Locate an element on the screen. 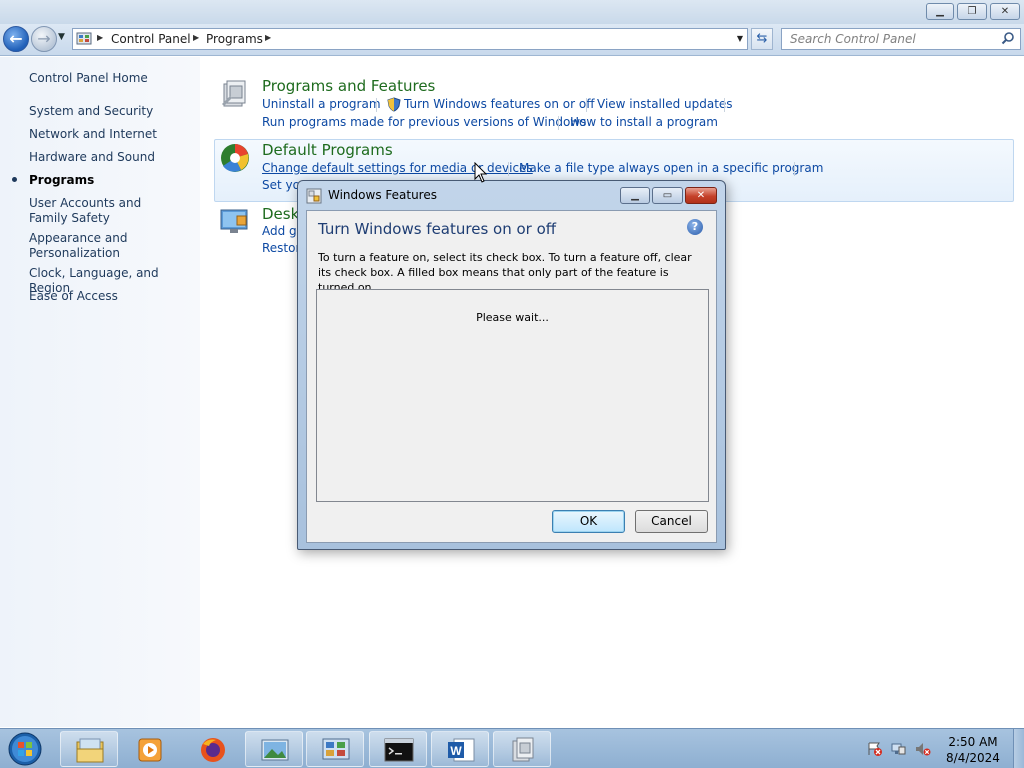  taskbar-command-prompt is located at coordinates (398, 749).